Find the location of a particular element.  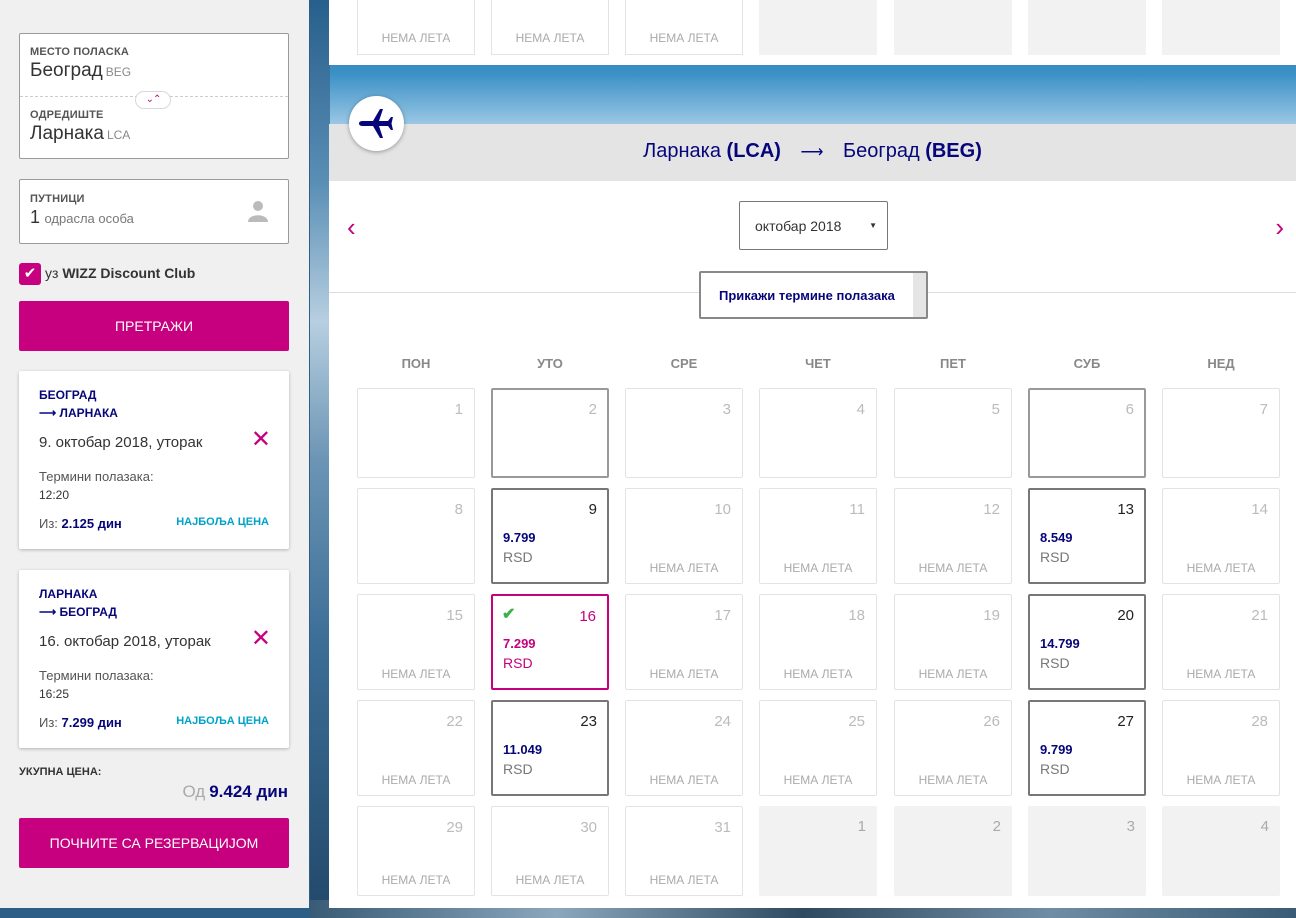

next-month-icon: › is located at coordinates (1279, 227).